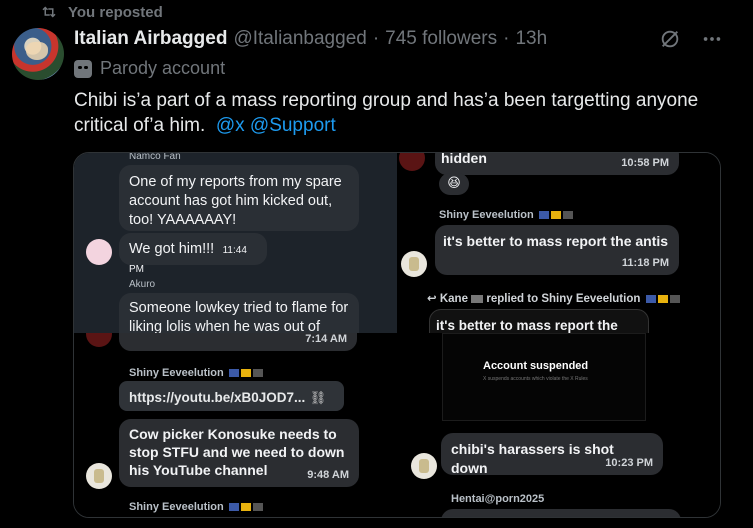  What do you see at coordinates (49, 12) in the screenshot?
I see `repost-icon` at bounding box center [49, 12].